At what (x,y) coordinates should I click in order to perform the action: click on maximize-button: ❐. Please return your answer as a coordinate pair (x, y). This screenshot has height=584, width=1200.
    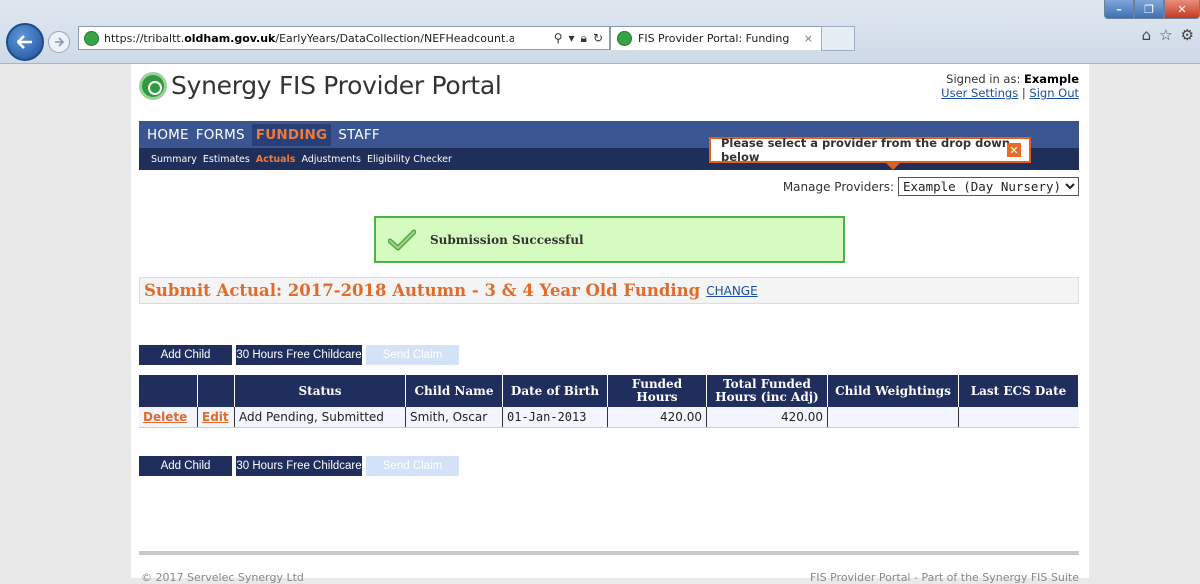
    Looking at the image, I should click on (1149, 9).